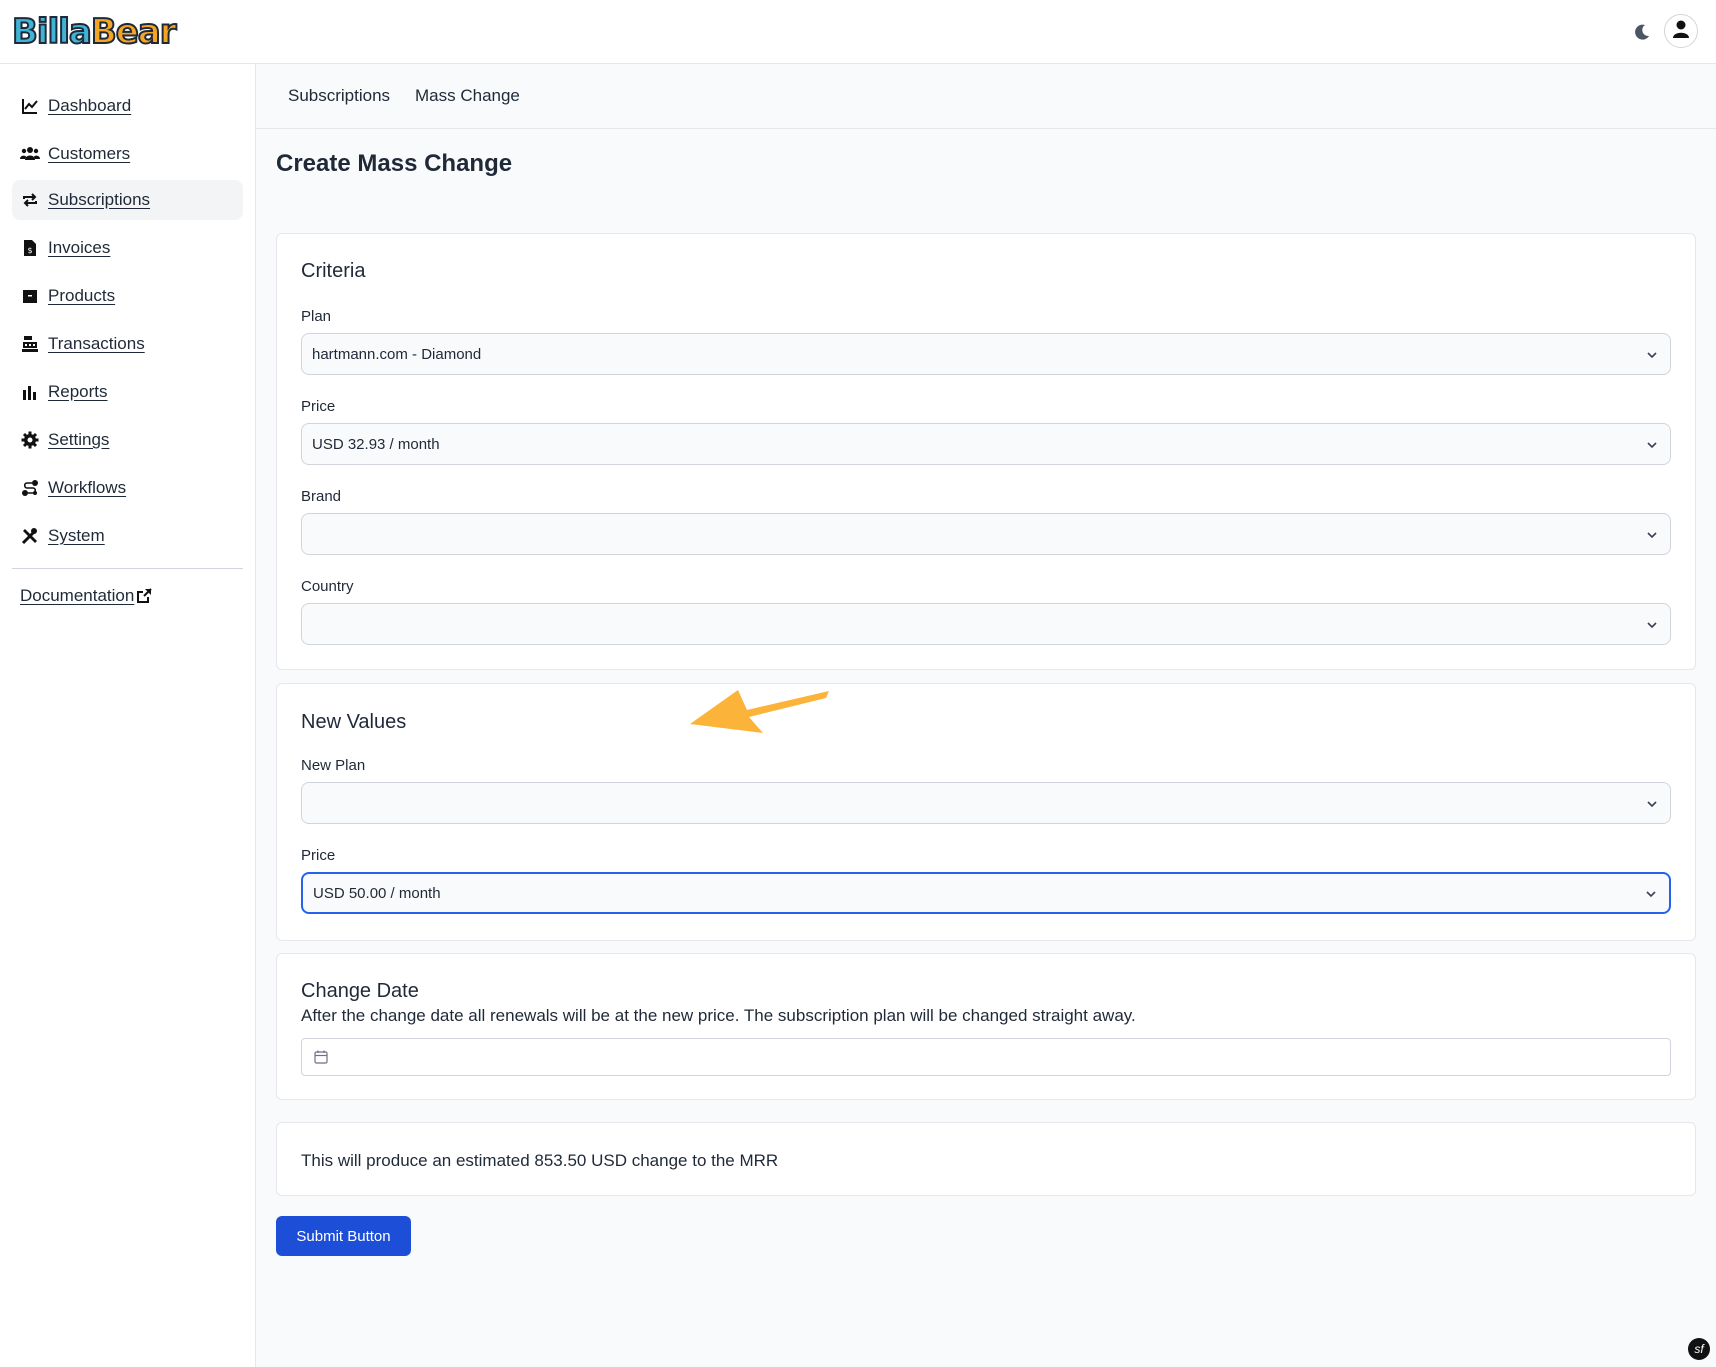 The width and height of the screenshot is (1716, 1367). What do you see at coordinates (127, 488) in the screenshot?
I see `sidebar-item-workflows: Workflows` at bounding box center [127, 488].